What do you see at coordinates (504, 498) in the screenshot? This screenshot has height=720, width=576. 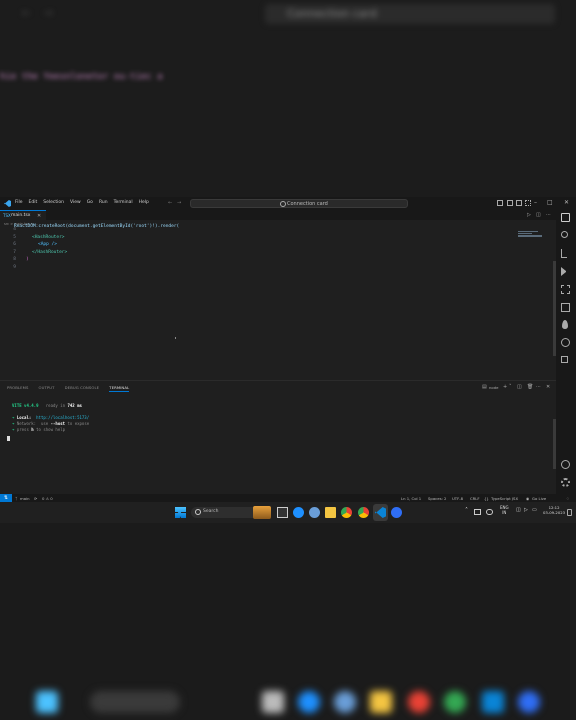 I see `language-mode: TypeScript JSX` at bounding box center [504, 498].